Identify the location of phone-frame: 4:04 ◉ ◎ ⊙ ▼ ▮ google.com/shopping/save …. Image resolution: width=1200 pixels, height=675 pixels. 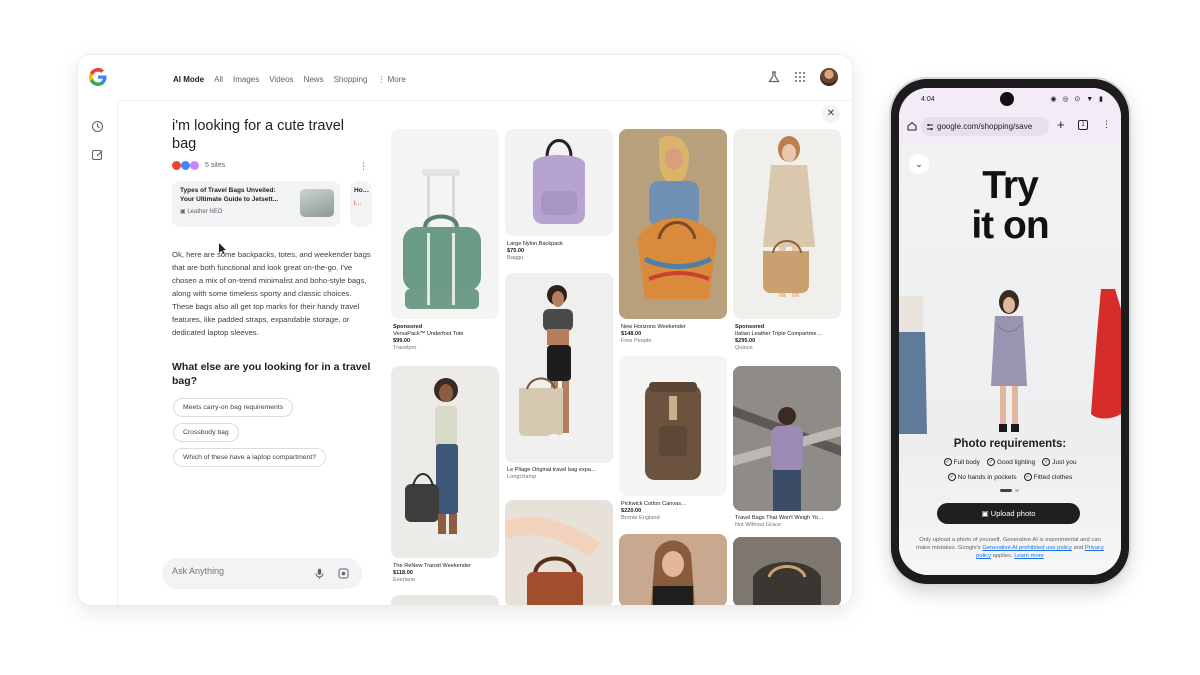
(1010, 331).